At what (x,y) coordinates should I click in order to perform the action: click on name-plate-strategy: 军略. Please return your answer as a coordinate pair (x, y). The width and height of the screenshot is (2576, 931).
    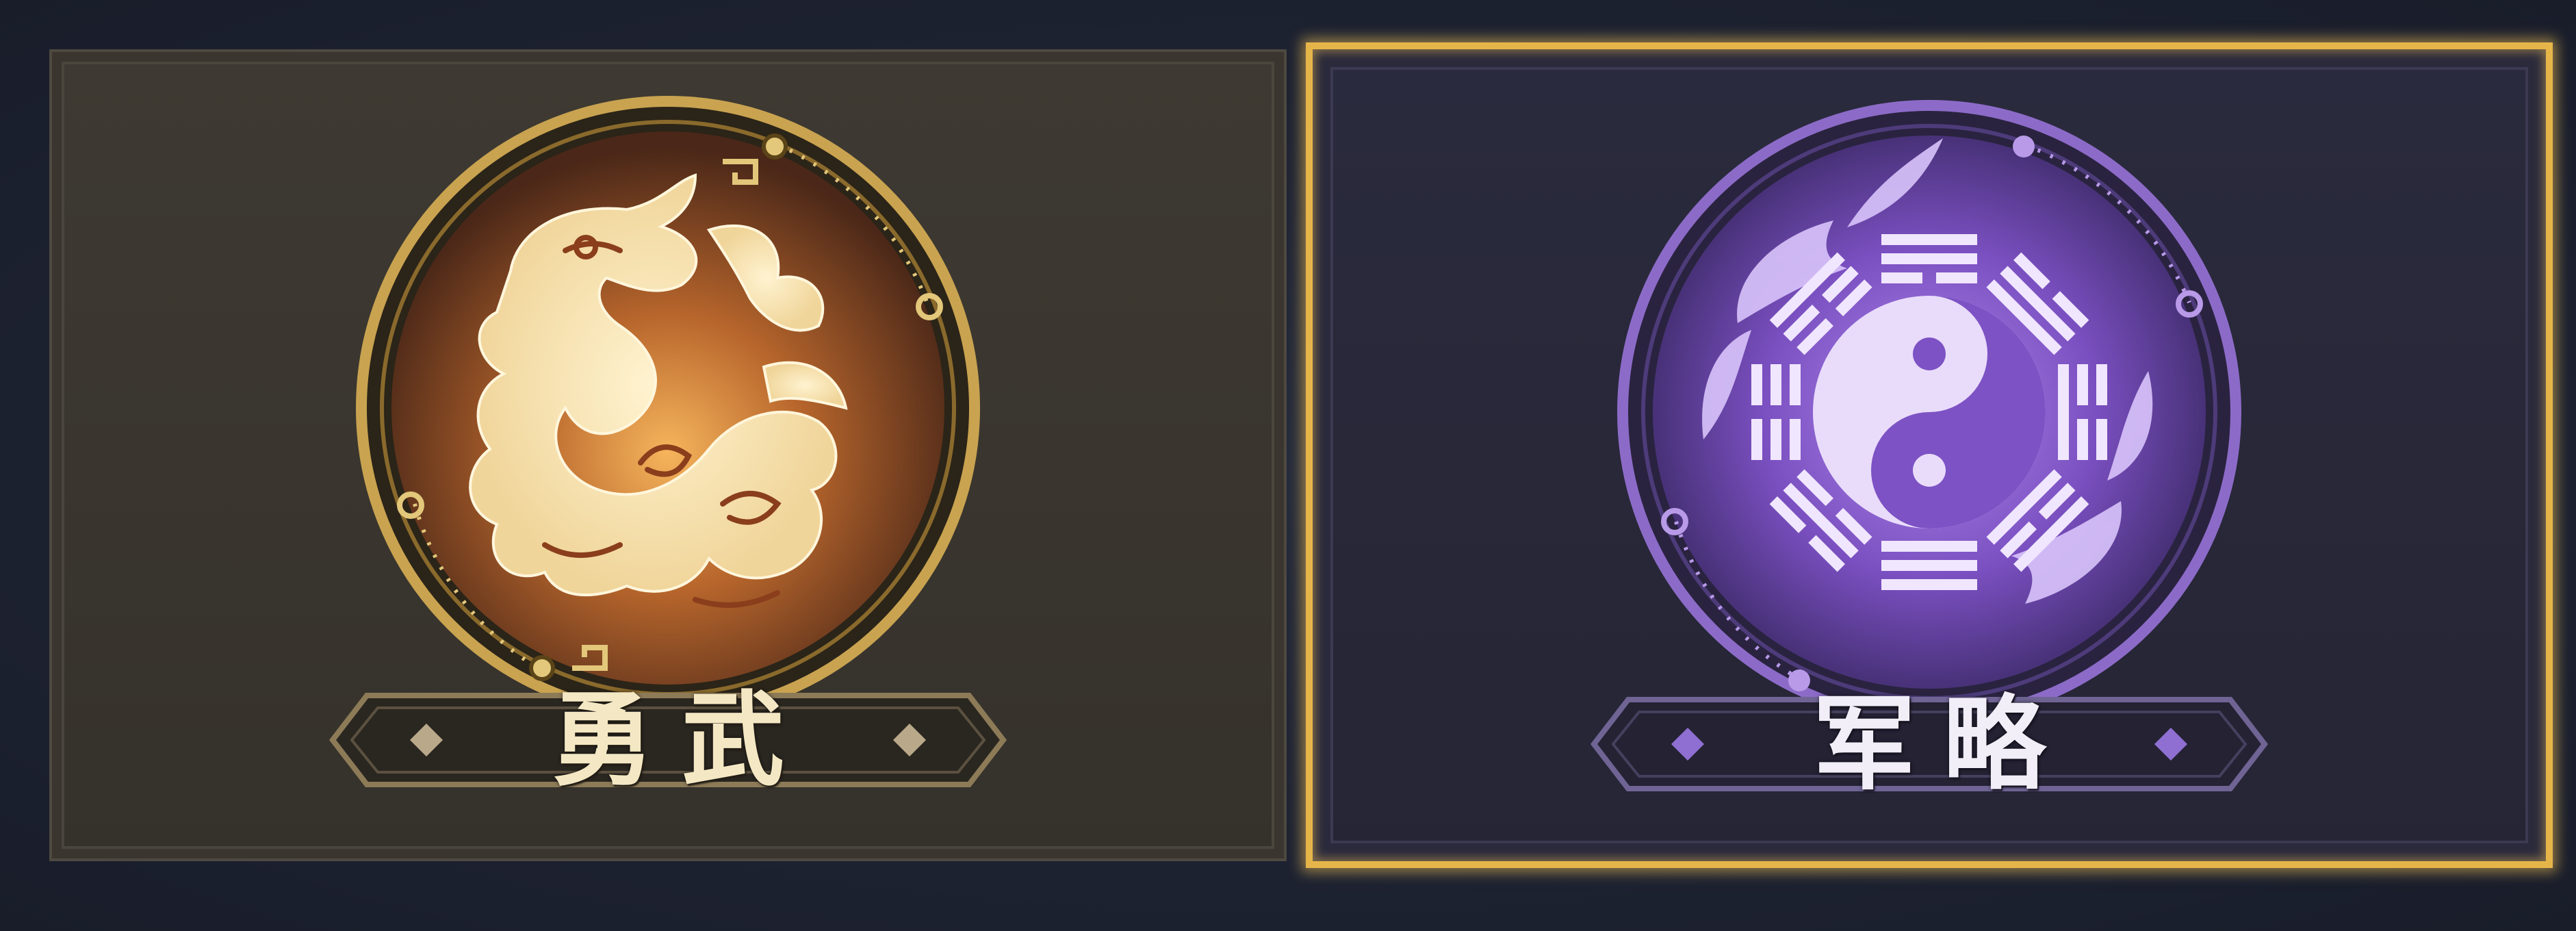
    Looking at the image, I should click on (1929, 744).